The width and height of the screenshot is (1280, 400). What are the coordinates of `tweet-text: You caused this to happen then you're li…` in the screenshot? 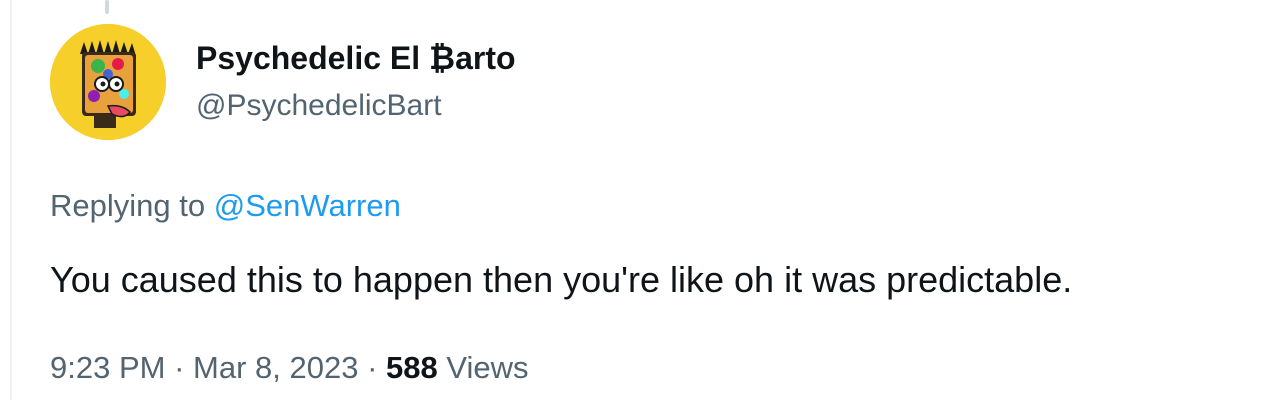 It's located at (561, 279).